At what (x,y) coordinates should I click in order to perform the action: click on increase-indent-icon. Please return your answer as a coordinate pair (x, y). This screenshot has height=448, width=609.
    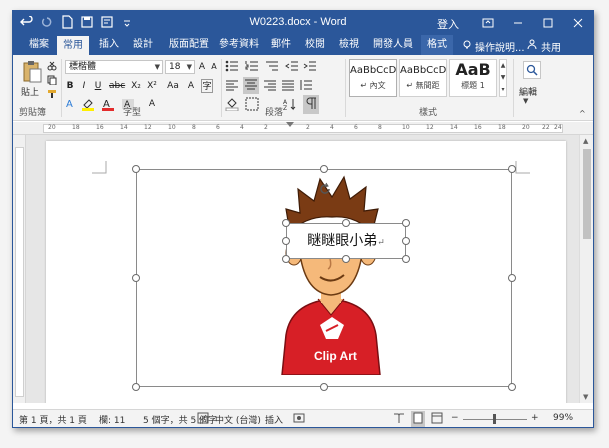
    Looking at the image, I should click on (310, 67).